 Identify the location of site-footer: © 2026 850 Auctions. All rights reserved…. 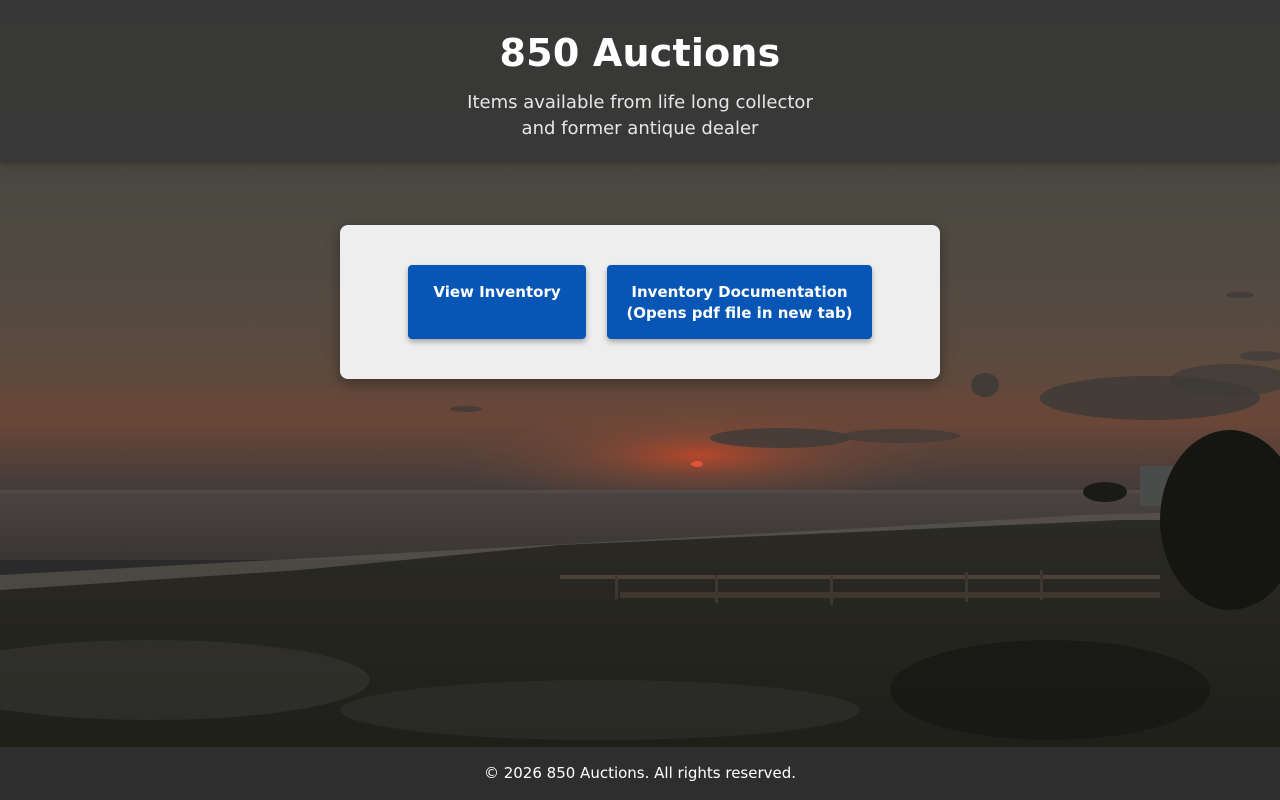
(640, 773).